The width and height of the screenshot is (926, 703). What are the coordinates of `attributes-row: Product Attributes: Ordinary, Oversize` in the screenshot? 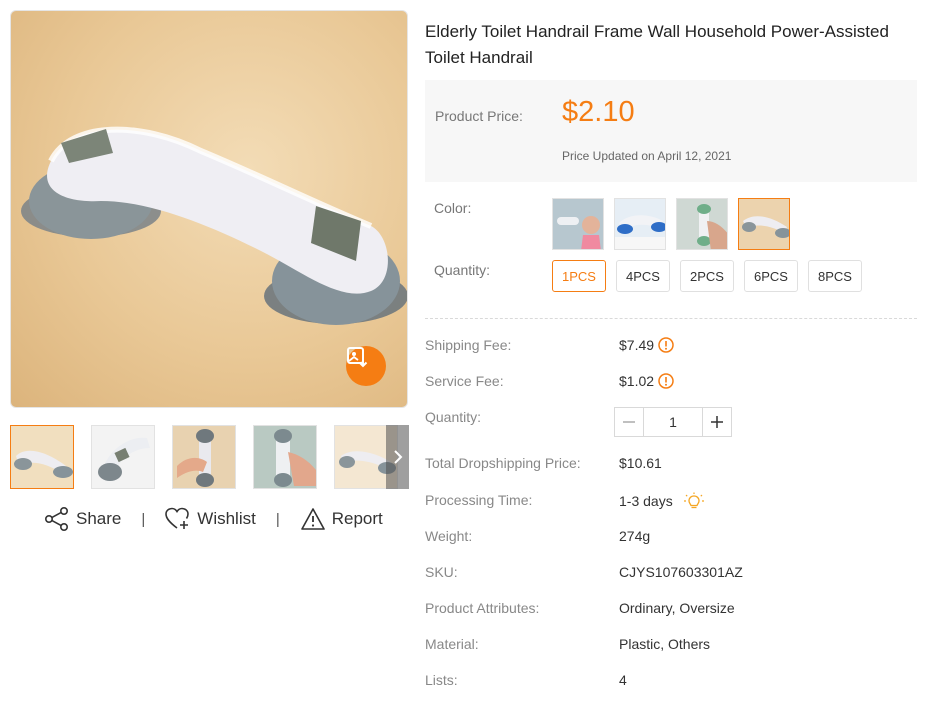 It's located at (672, 610).